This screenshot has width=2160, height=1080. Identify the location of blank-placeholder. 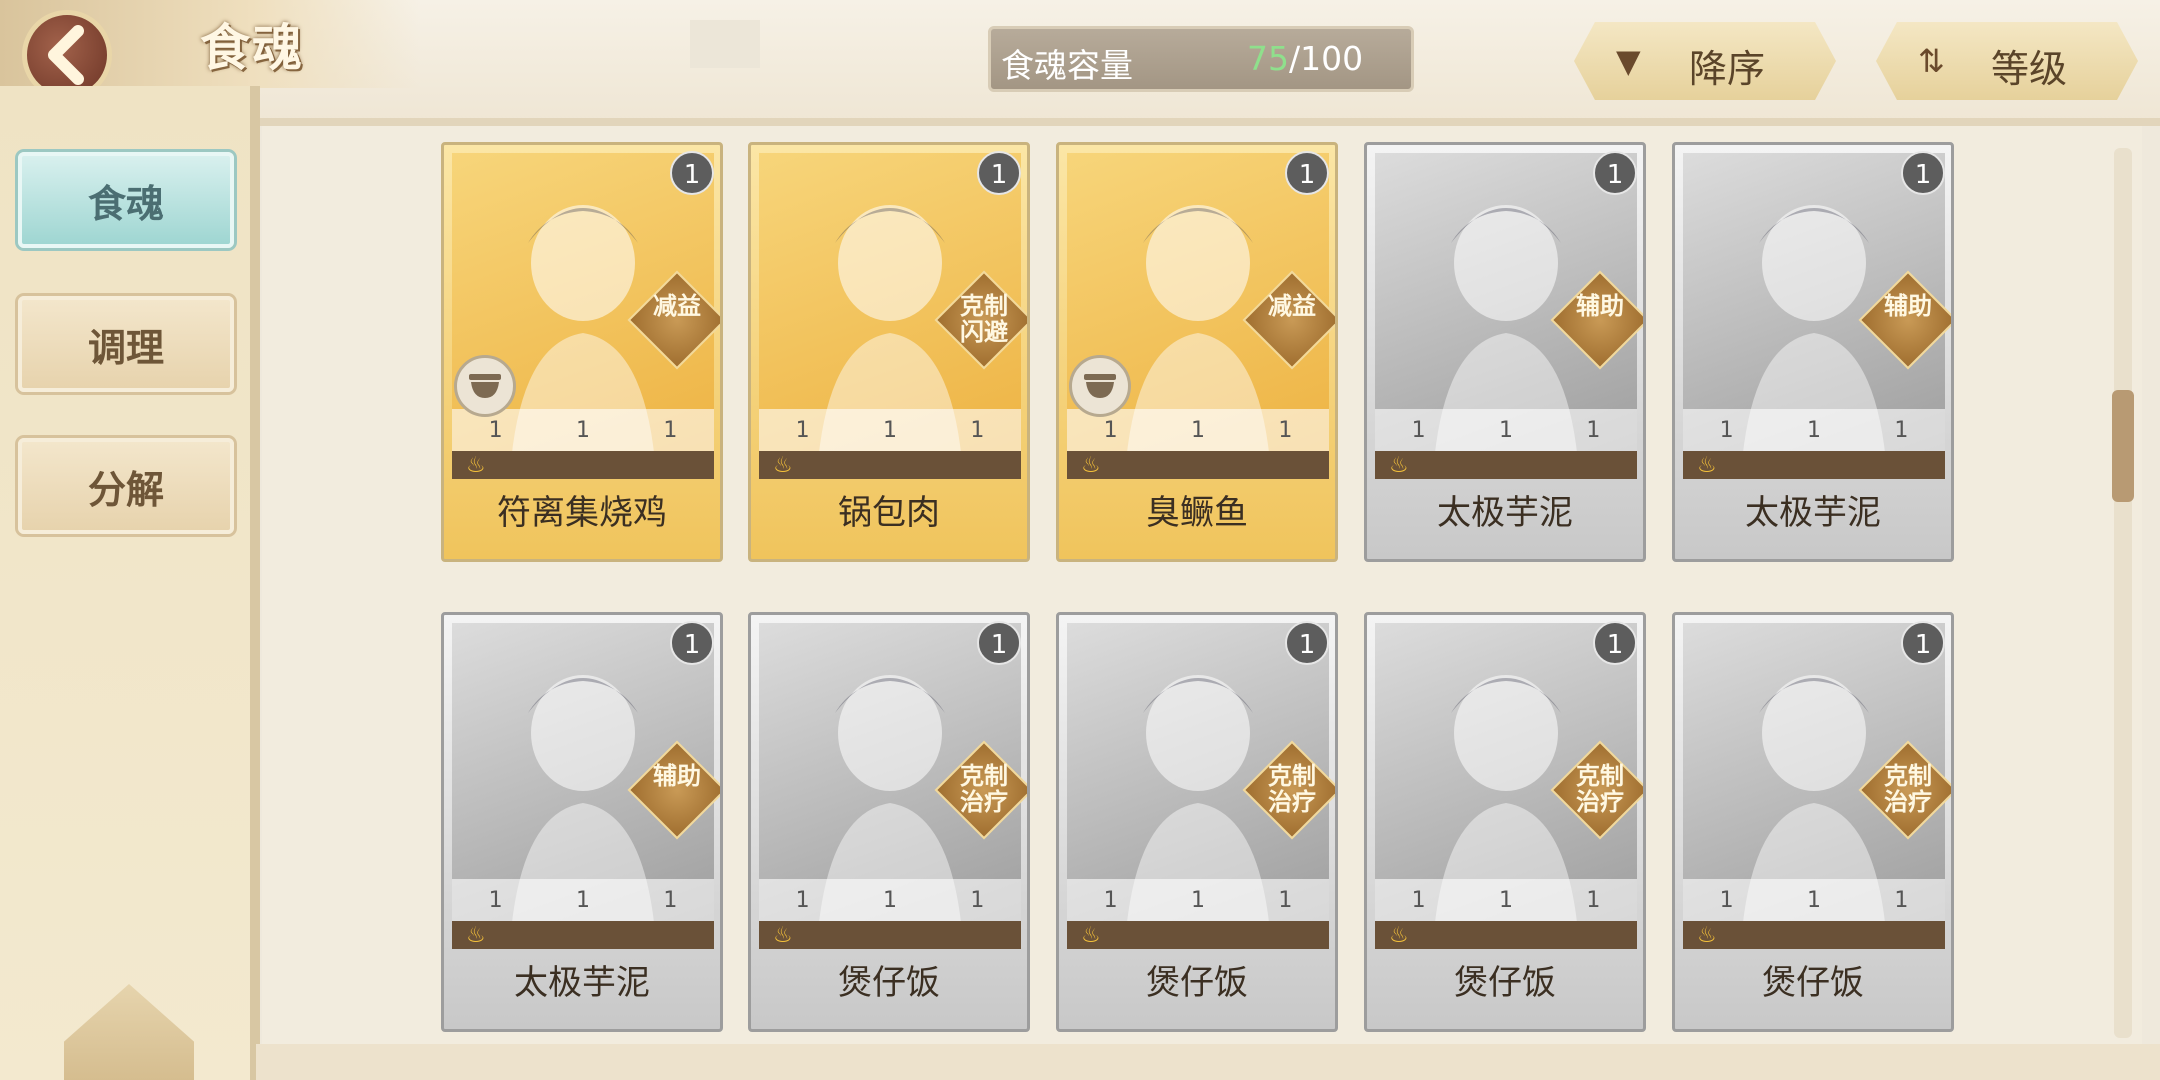
(725, 44).